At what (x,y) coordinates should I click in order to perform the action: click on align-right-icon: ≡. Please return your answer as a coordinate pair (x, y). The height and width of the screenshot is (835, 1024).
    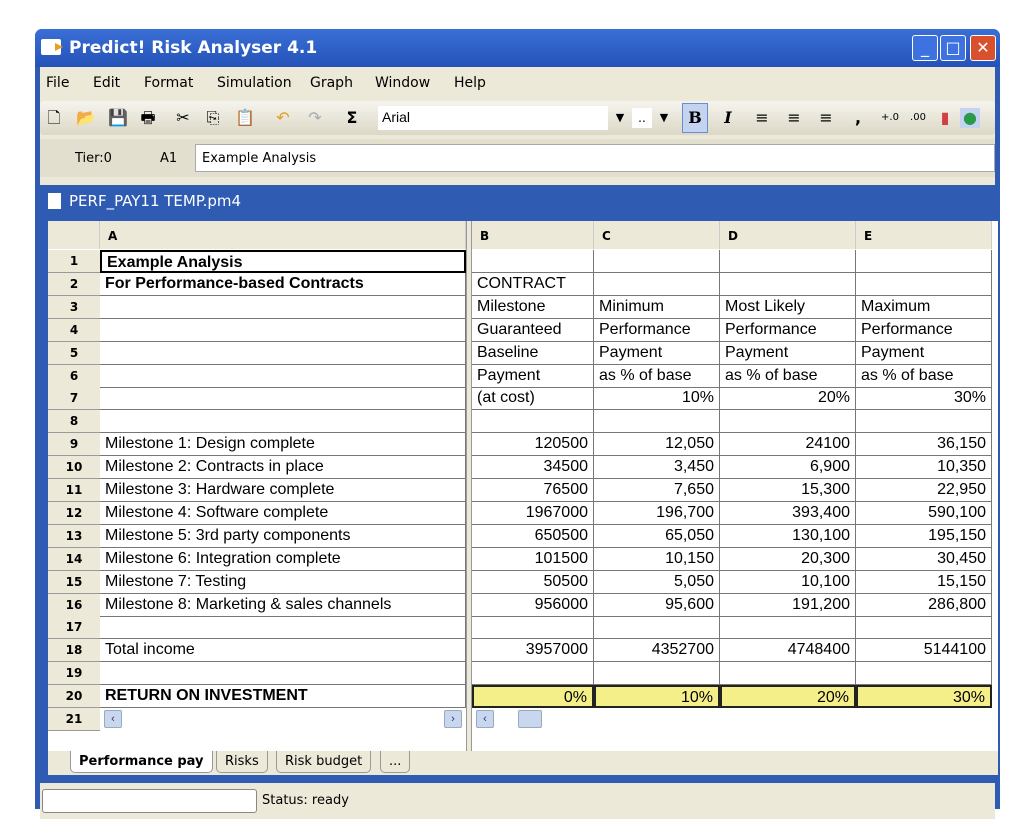
    Looking at the image, I should click on (826, 118).